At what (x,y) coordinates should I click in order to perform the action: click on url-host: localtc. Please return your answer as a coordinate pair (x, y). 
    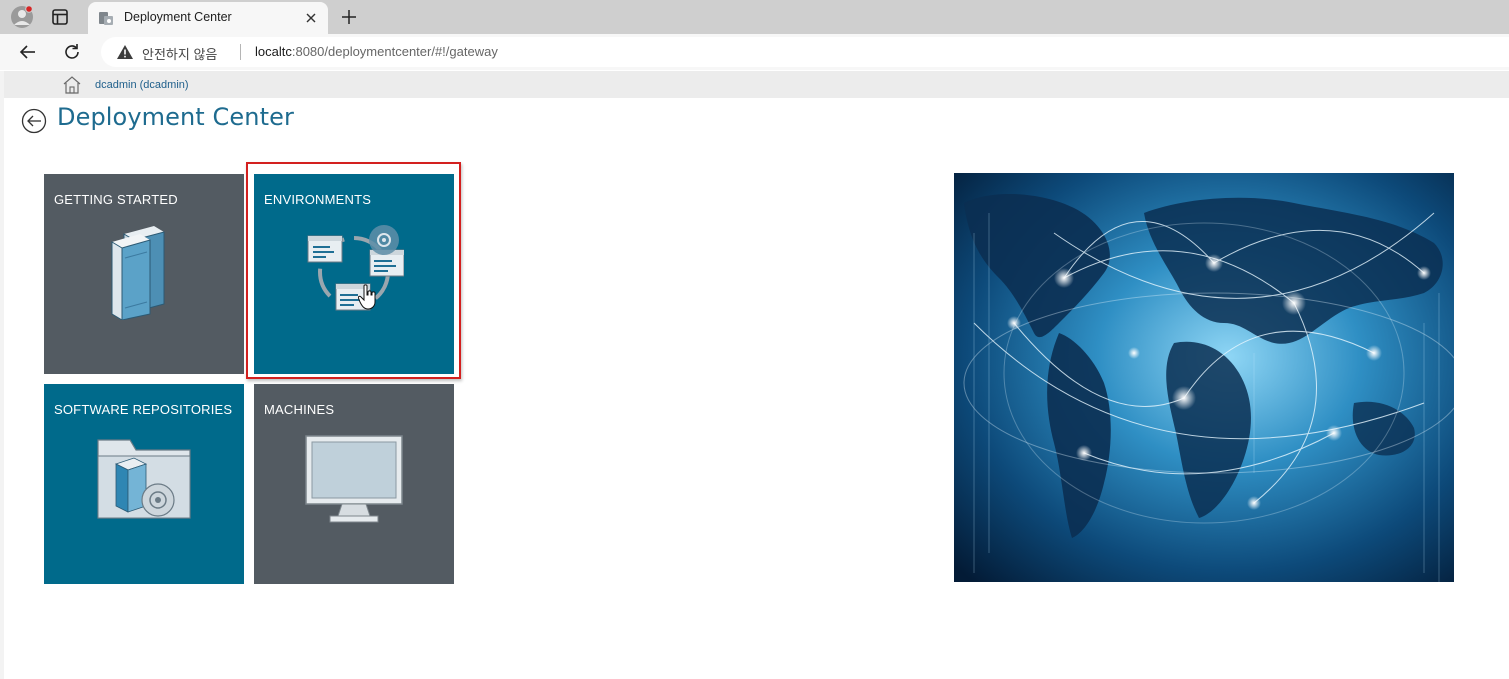
    Looking at the image, I should click on (273, 51).